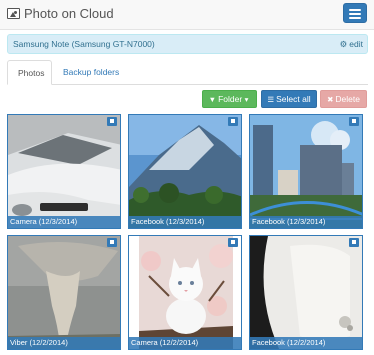 The height and width of the screenshot is (355, 374). I want to click on edit-label: edit, so click(356, 44).